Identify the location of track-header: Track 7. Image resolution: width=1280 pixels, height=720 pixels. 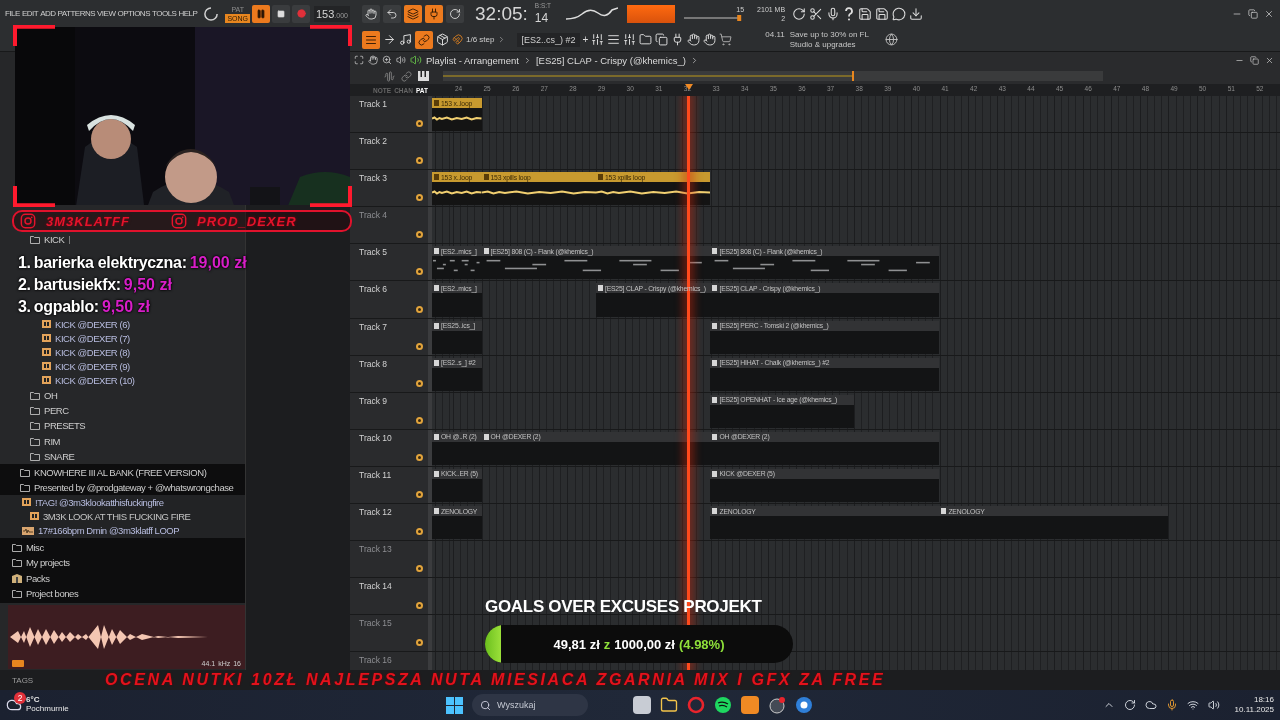
(389, 336).